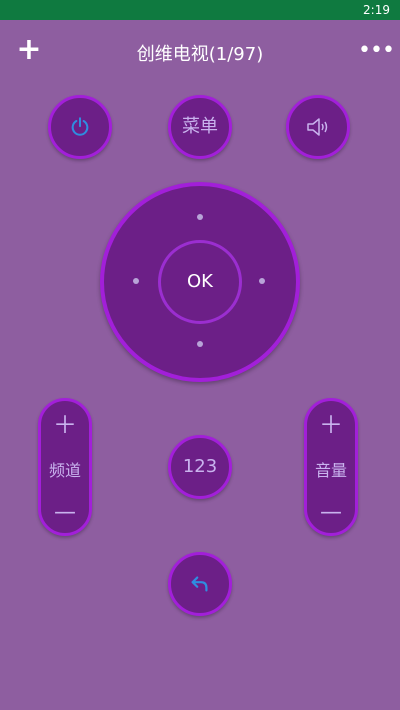  I want to click on volume-label: 音量, so click(330, 470).